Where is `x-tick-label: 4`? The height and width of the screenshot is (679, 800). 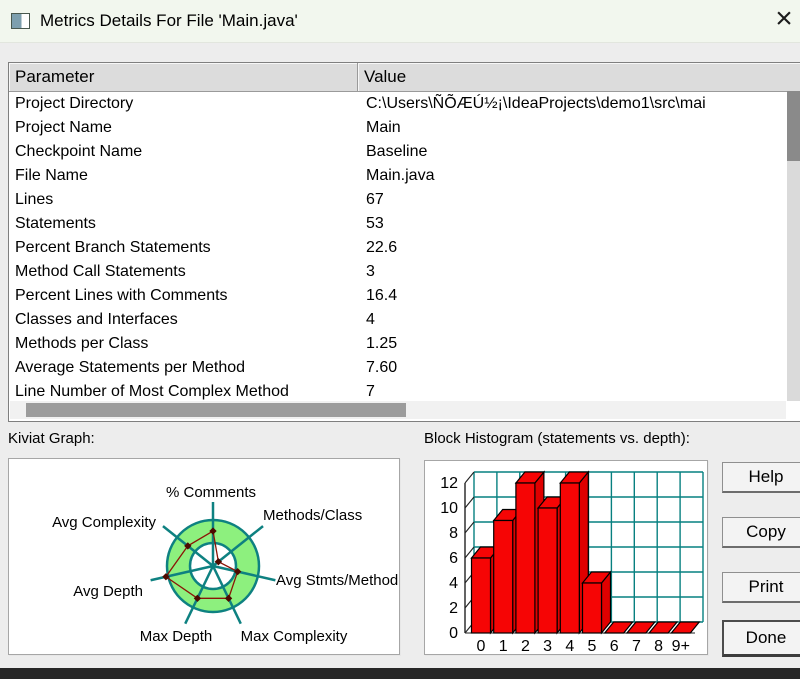 x-tick-label: 4 is located at coordinates (569, 646).